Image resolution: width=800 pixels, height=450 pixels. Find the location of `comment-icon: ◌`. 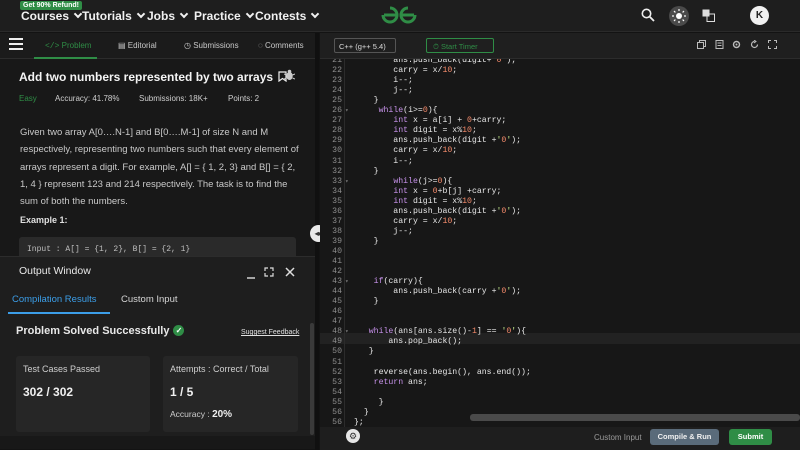

comment-icon: ◌ is located at coordinates (260, 45).